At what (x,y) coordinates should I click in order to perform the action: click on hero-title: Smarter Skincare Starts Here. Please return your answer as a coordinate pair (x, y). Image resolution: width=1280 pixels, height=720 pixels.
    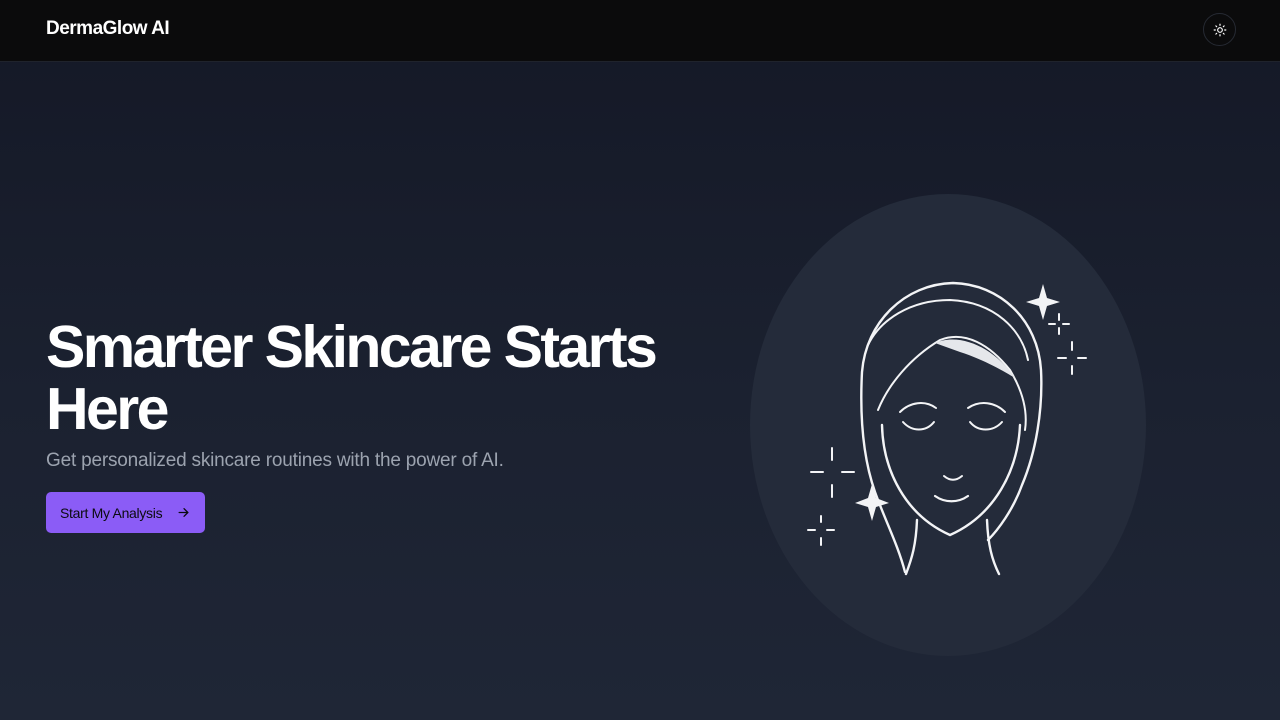
    Looking at the image, I should click on (352, 378).